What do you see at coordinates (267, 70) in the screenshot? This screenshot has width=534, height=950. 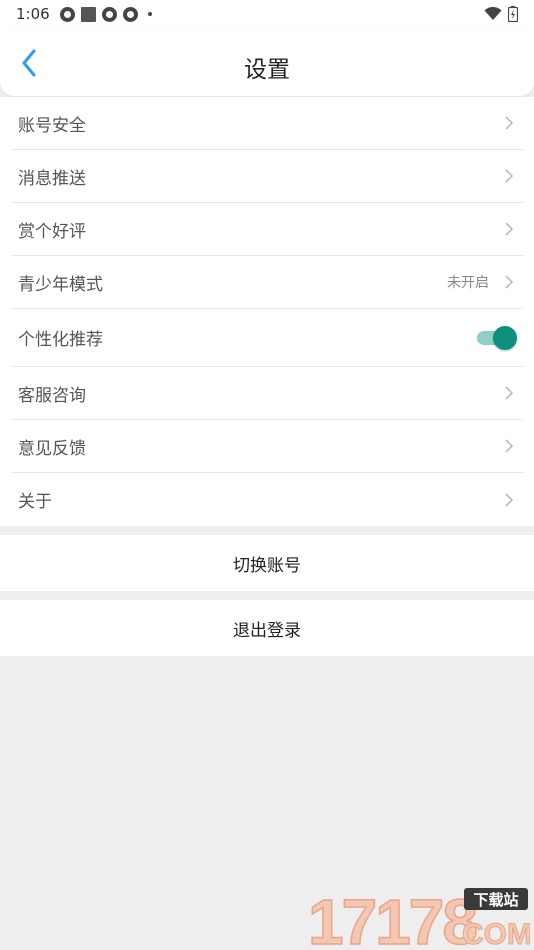 I see `page-title: 设置` at bounding box center [267, 70].